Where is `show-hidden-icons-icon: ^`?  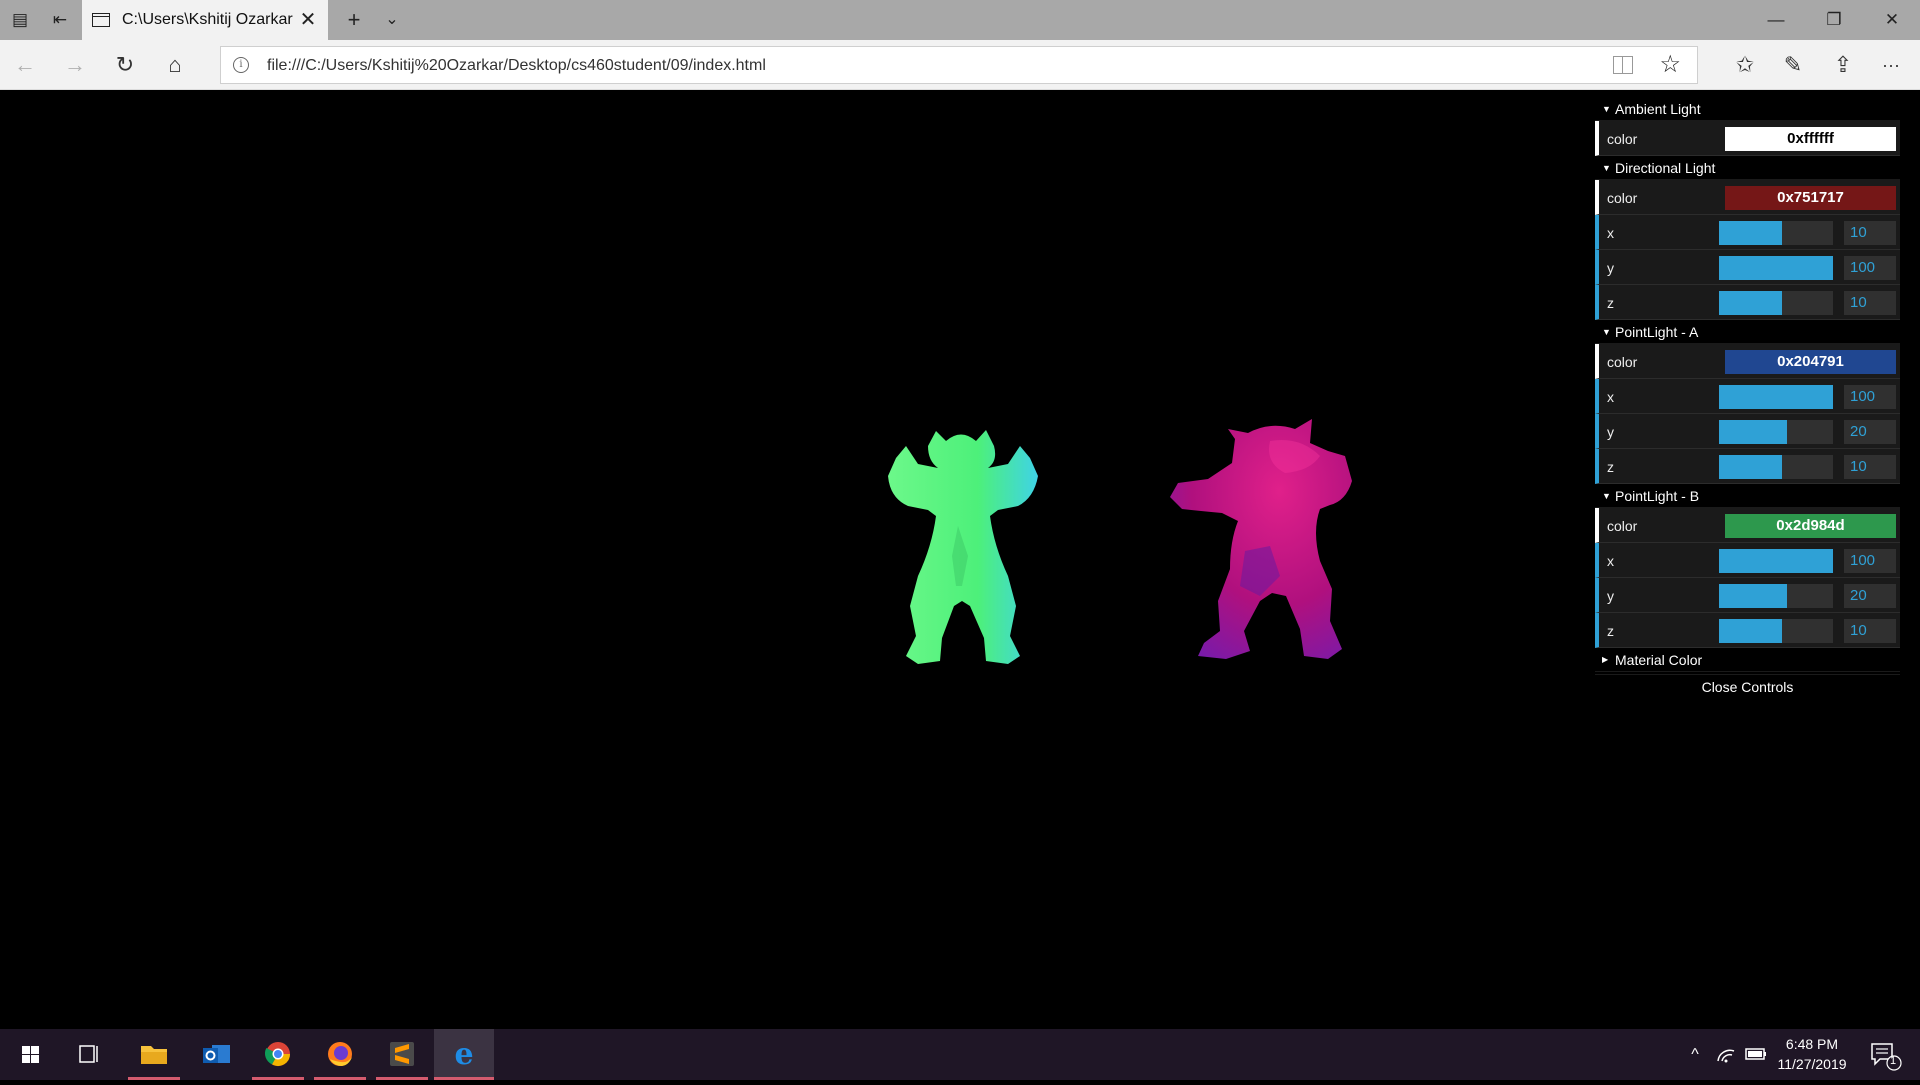 show-hidden-icons-icon: ^ is located at coordinates (1695, 1054).